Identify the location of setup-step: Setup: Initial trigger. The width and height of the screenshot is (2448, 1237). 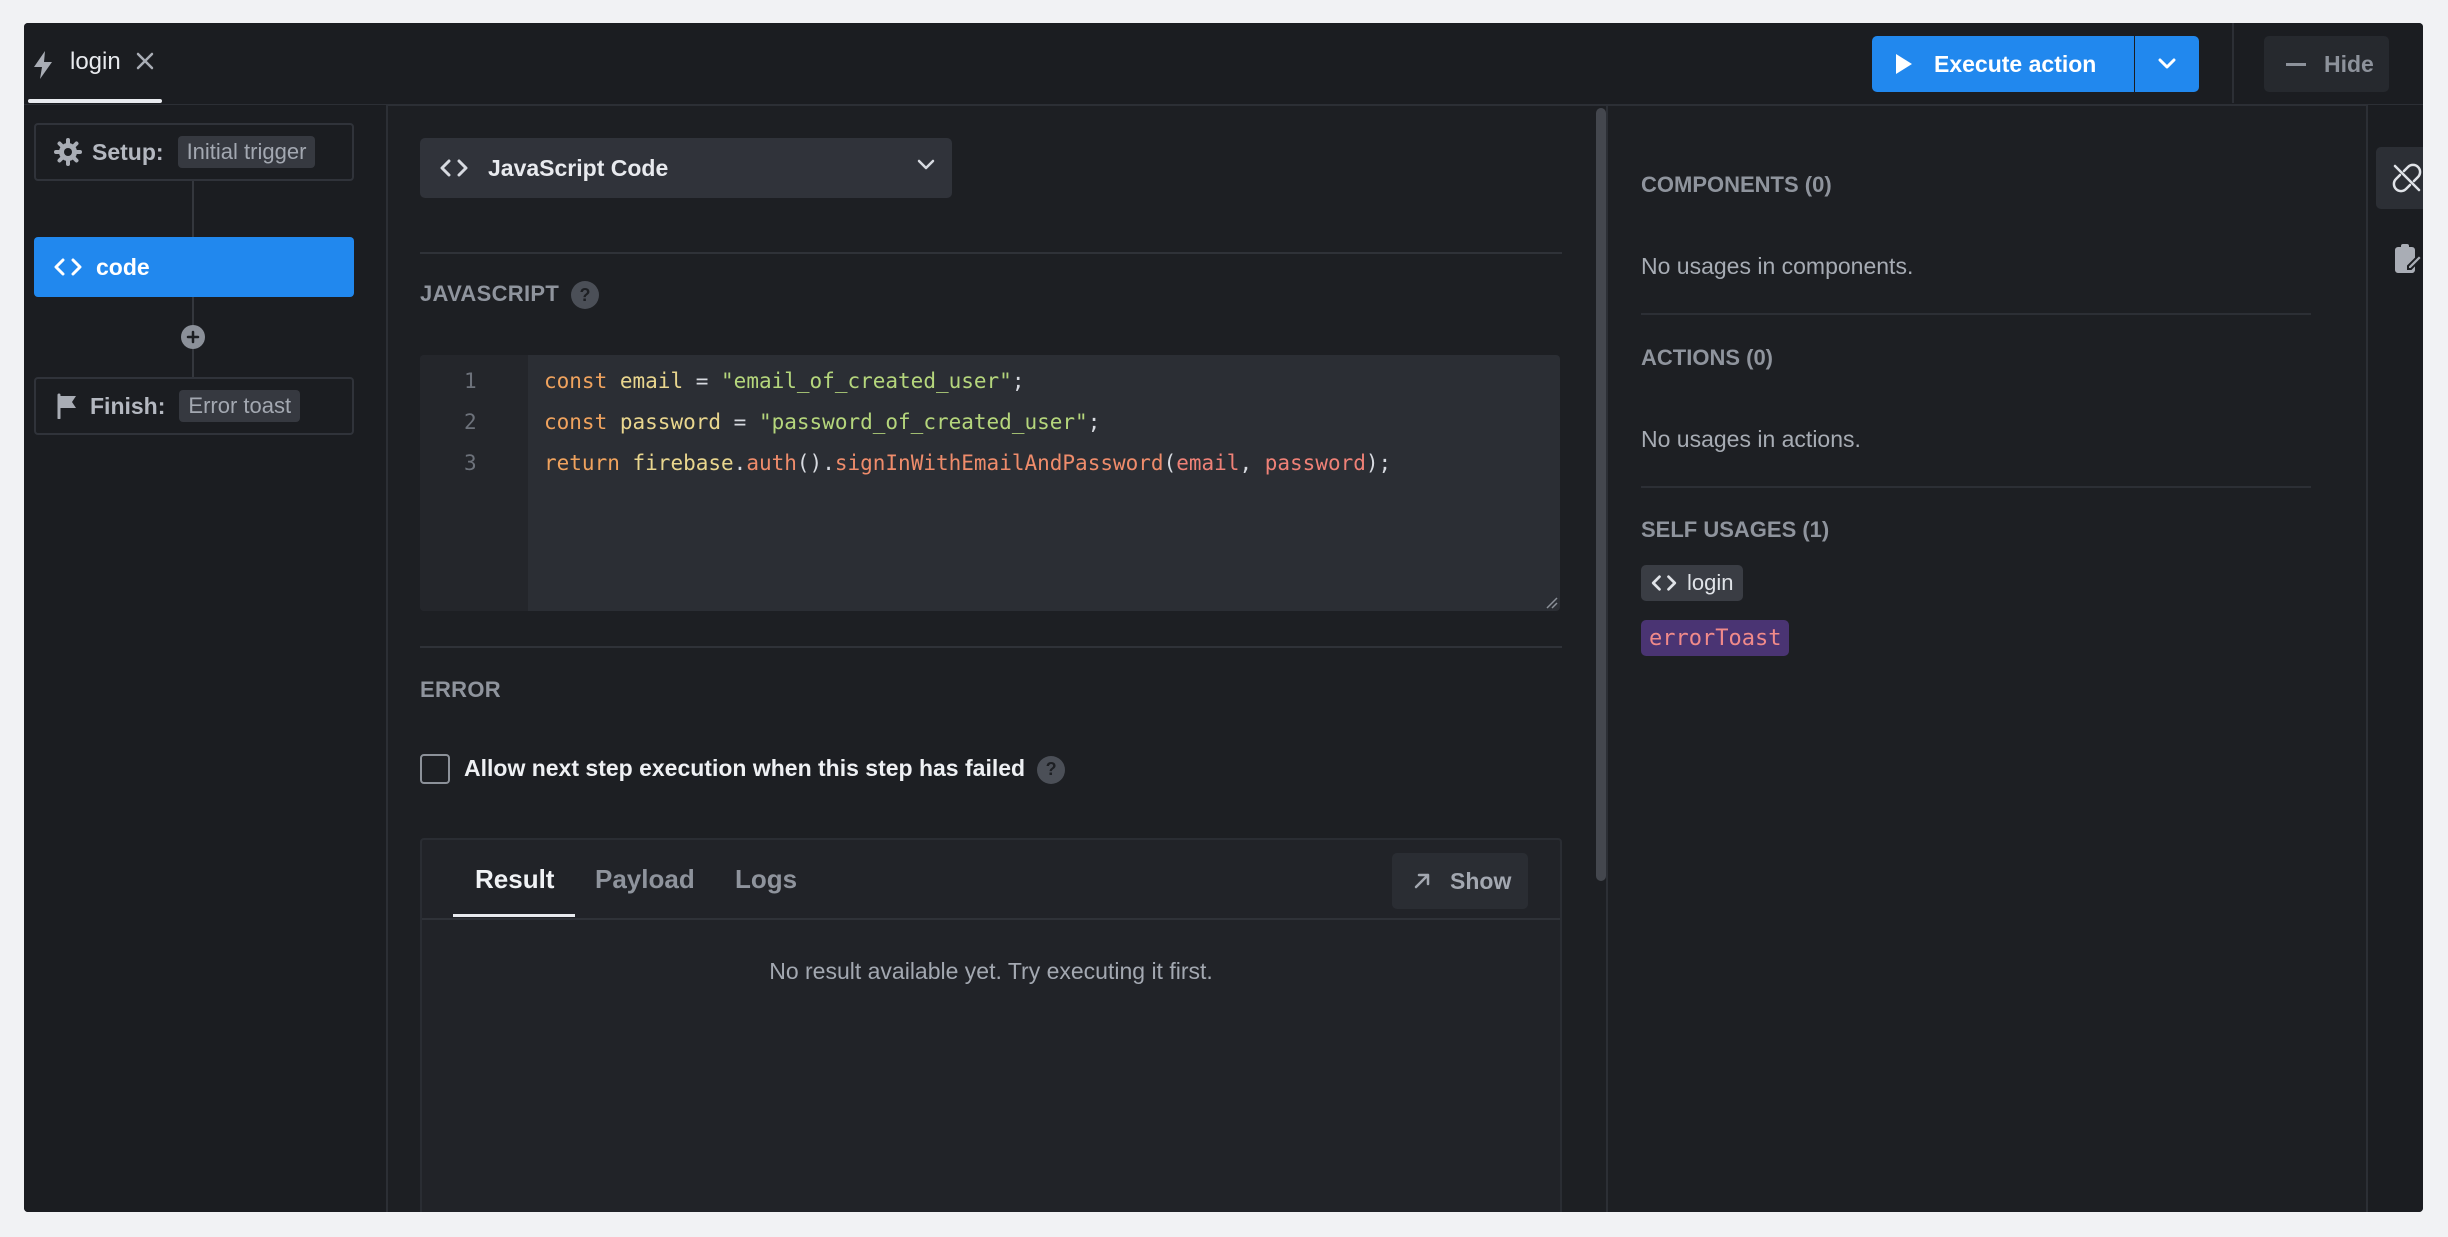
(194, 152).